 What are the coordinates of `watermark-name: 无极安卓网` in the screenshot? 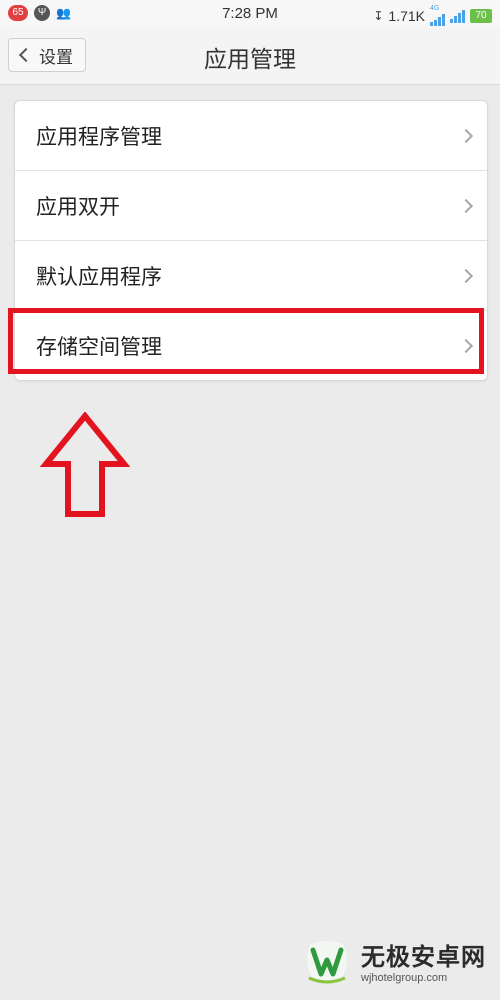 It's located at (423, 956).